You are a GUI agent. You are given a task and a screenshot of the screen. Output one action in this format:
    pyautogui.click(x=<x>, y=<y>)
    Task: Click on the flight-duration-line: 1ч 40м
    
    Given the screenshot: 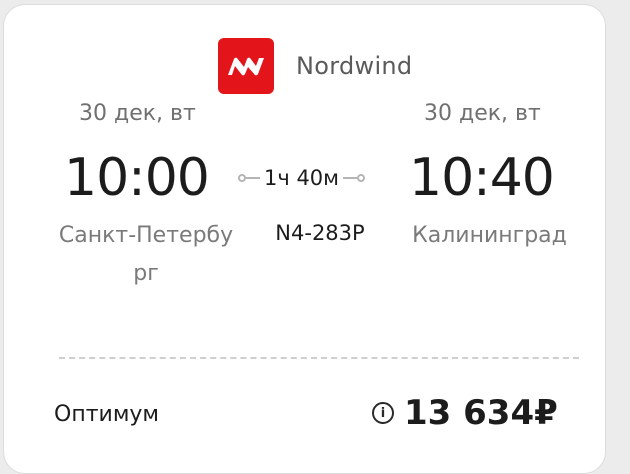 What is the action you would take?
    pyautogui.click(x=318, y=178)
    